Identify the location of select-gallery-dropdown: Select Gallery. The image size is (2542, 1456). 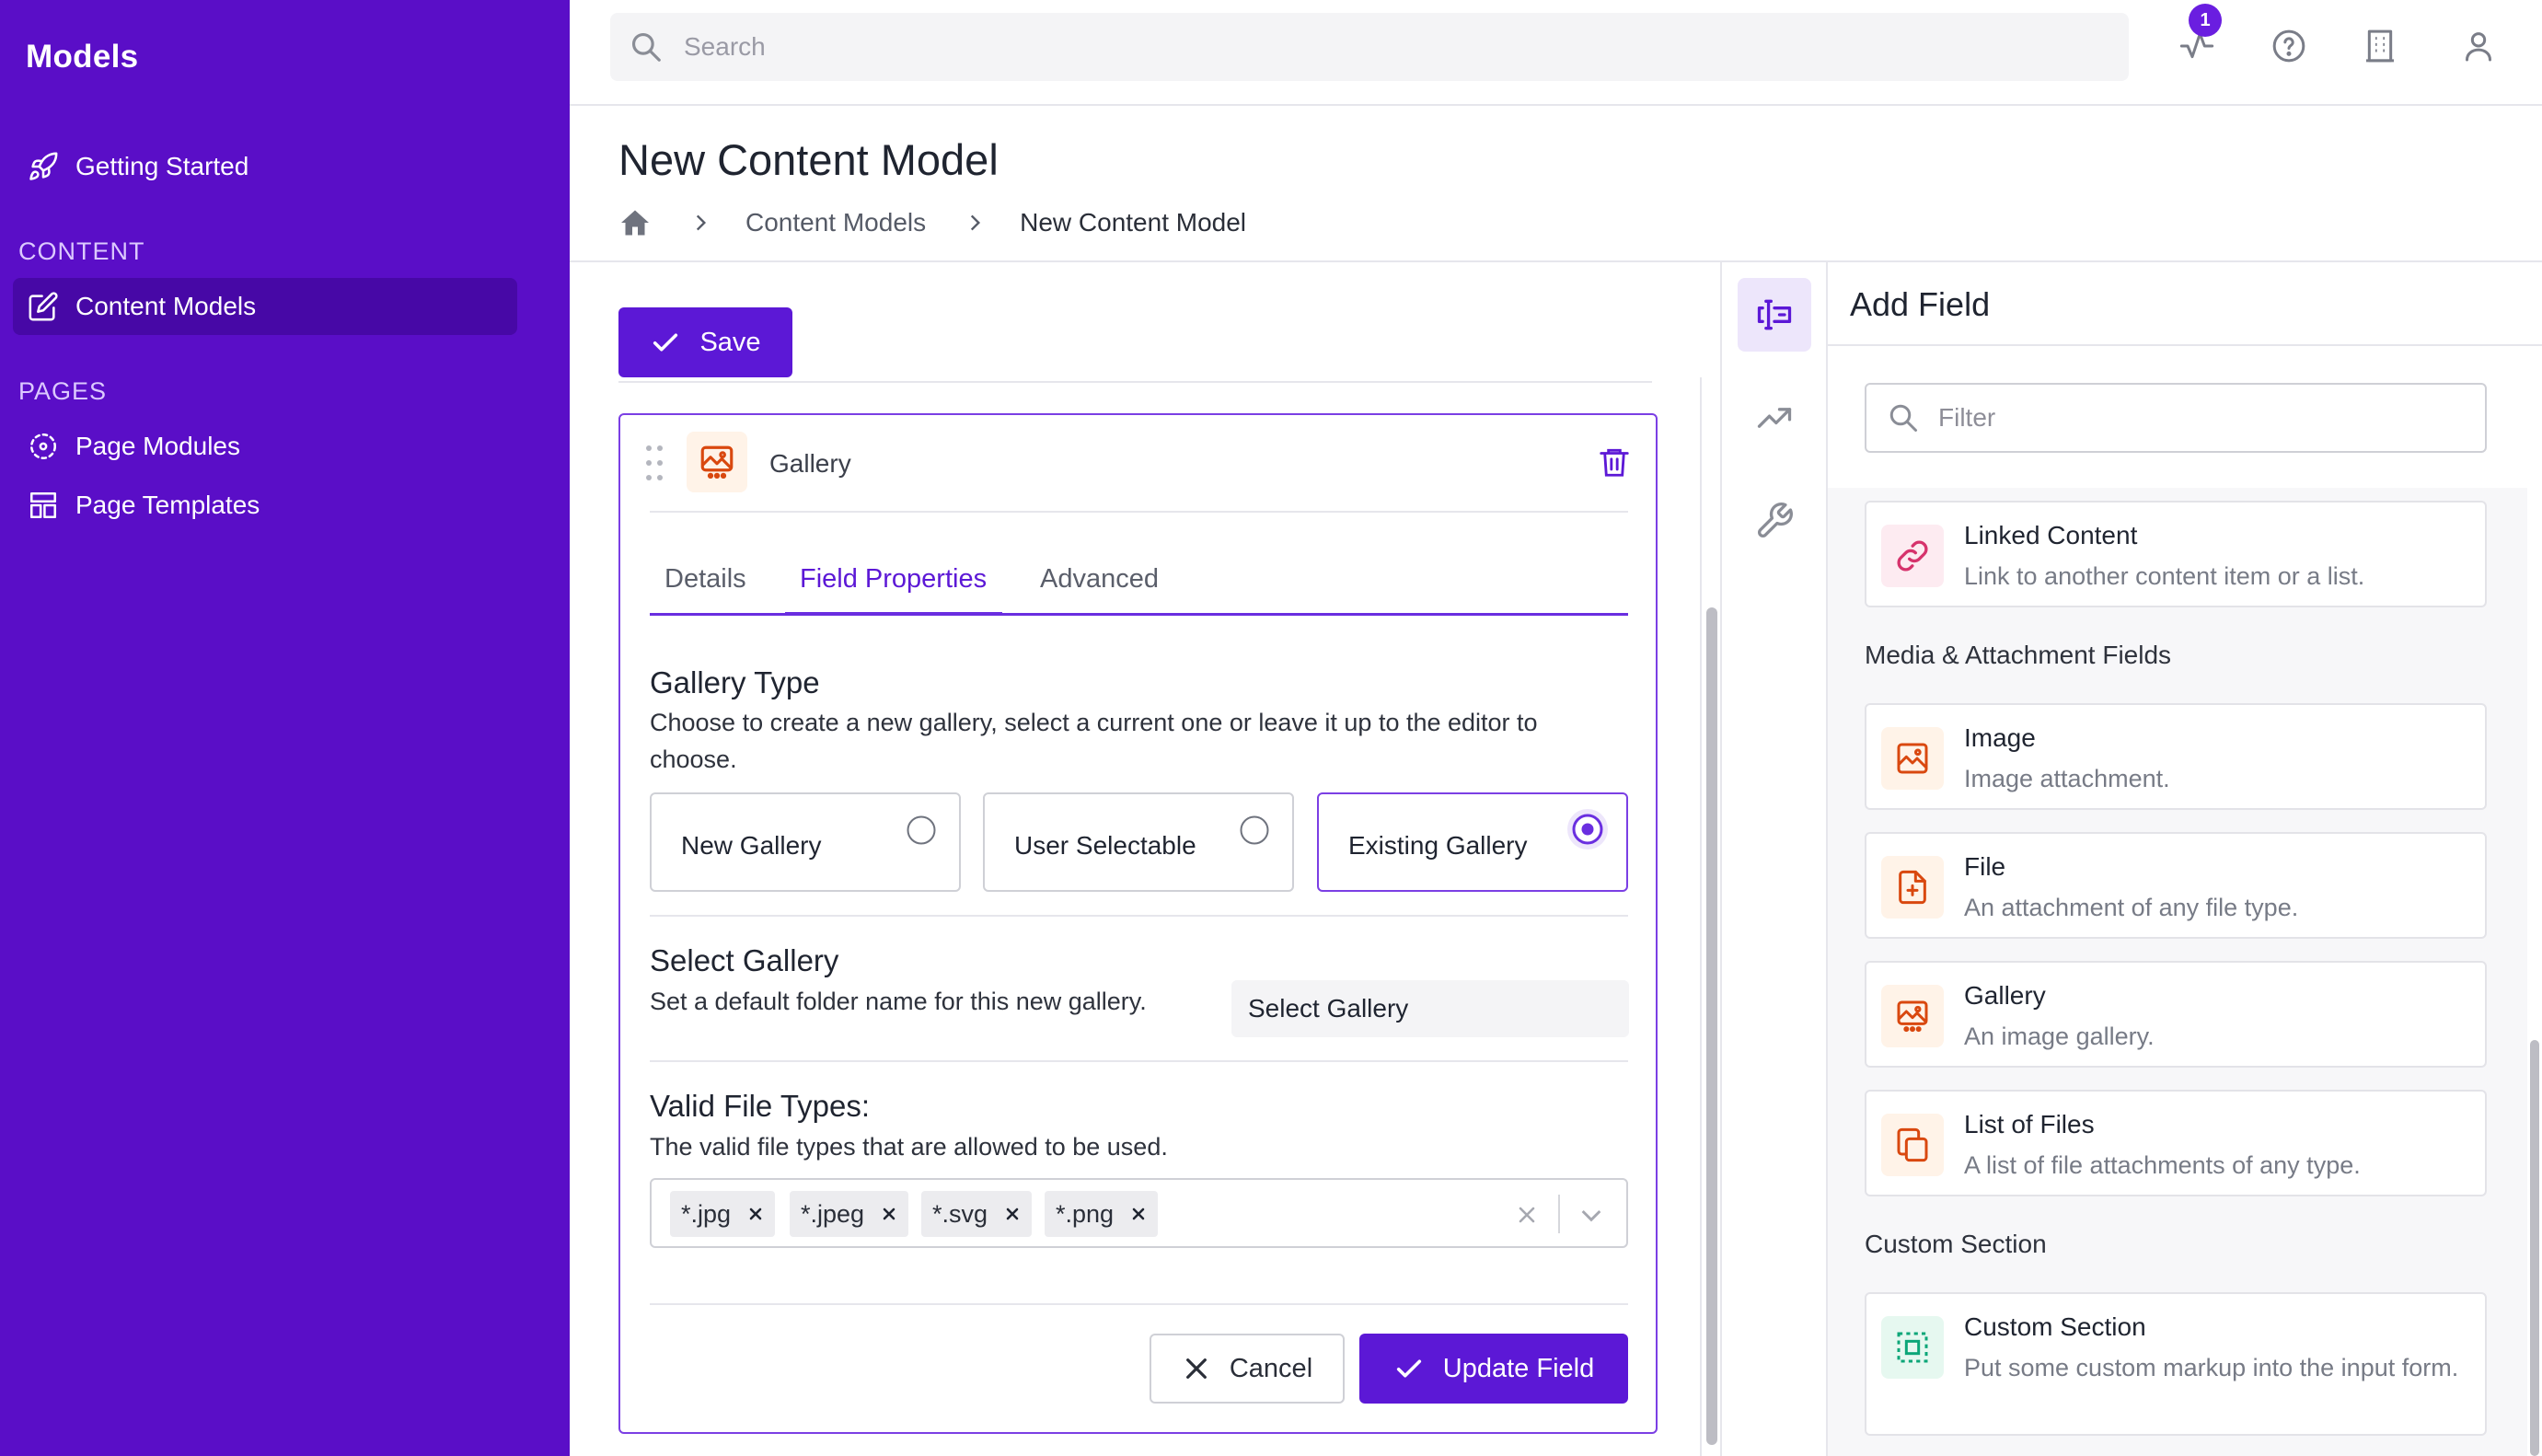
(1430, 1008).